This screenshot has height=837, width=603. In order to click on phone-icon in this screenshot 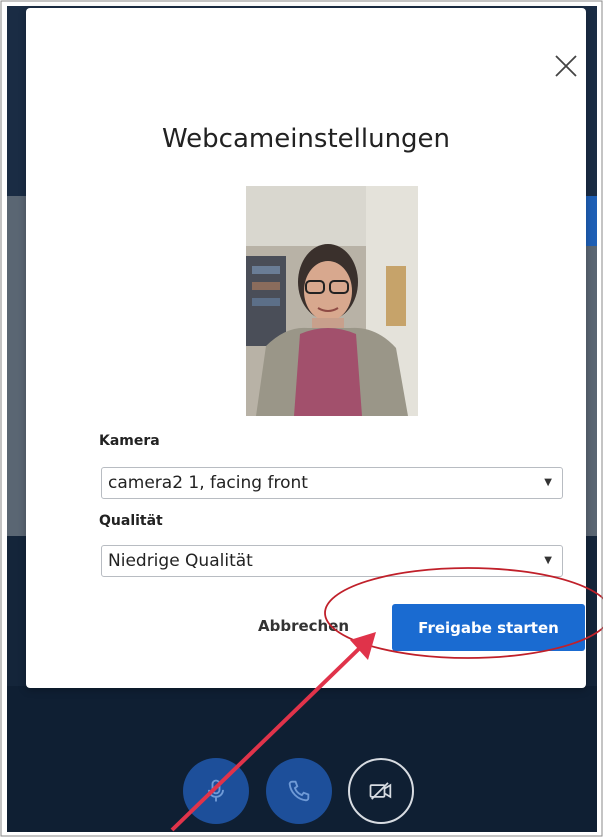, I will do `click(299, 791)`.